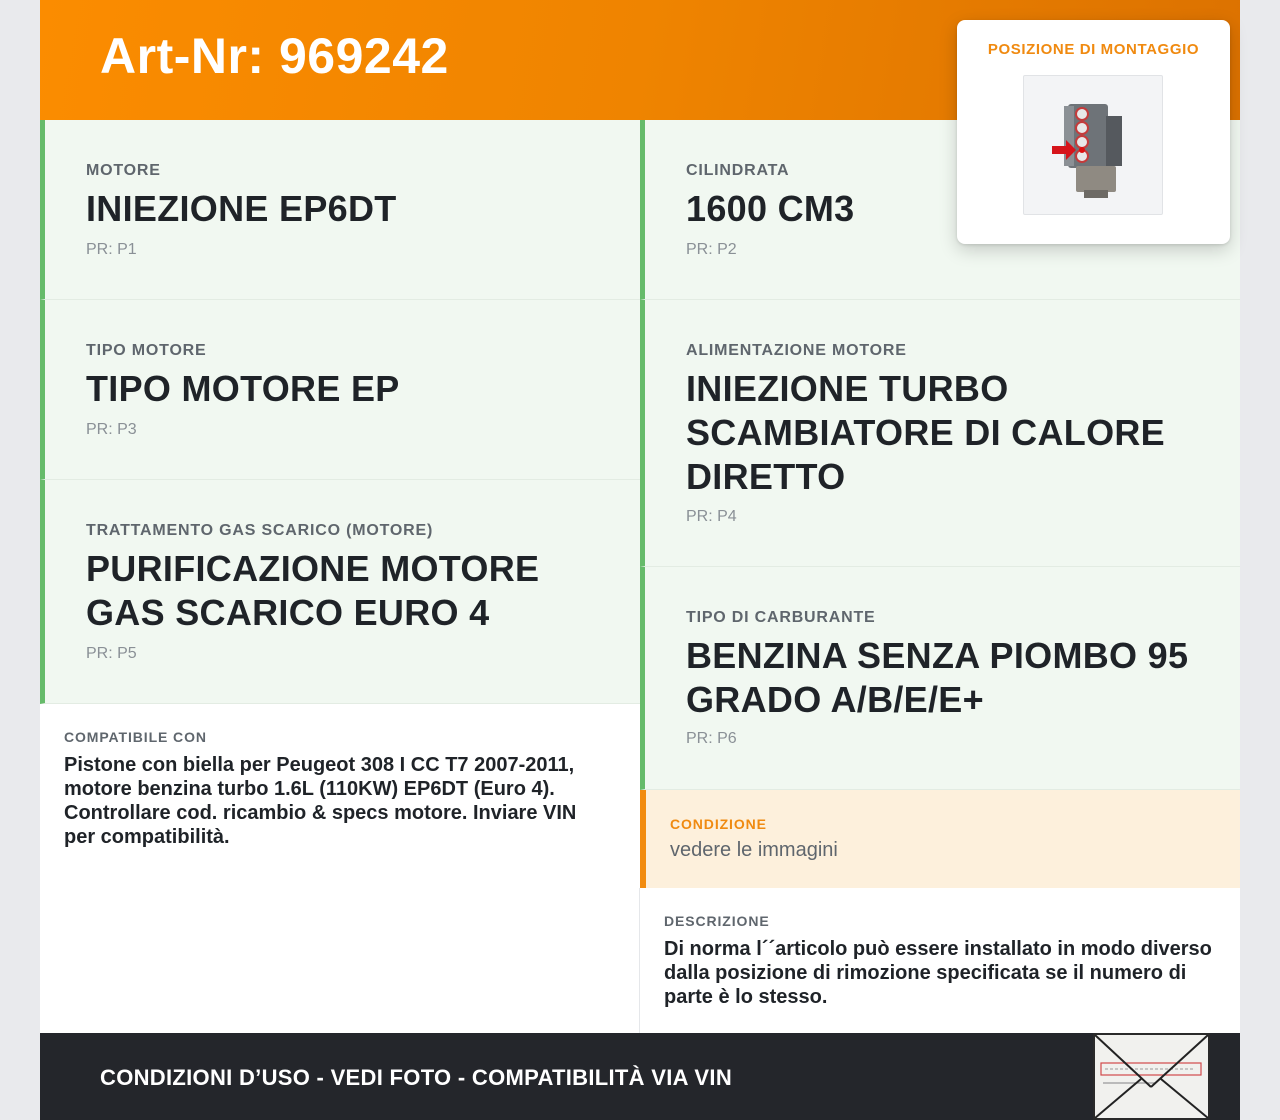 The image size is (1280, 1120). I want to click on column-divider, so click(639, 960).